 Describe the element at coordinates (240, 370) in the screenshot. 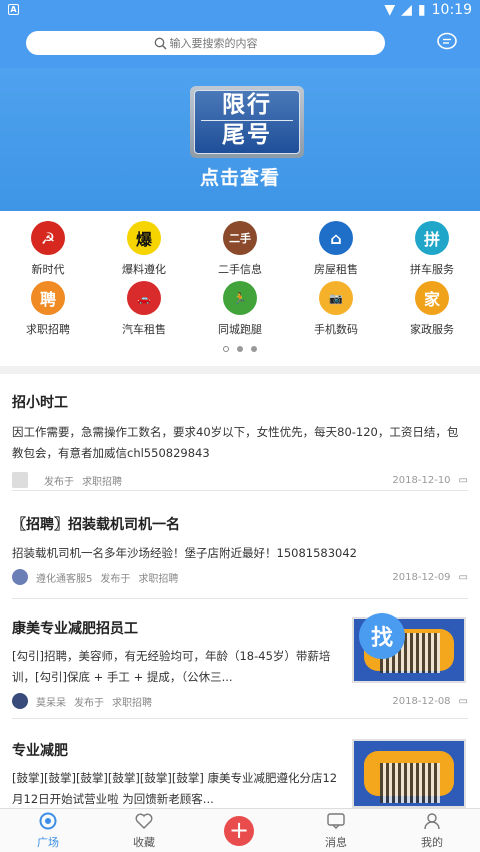

I see `section-divider` at that location.